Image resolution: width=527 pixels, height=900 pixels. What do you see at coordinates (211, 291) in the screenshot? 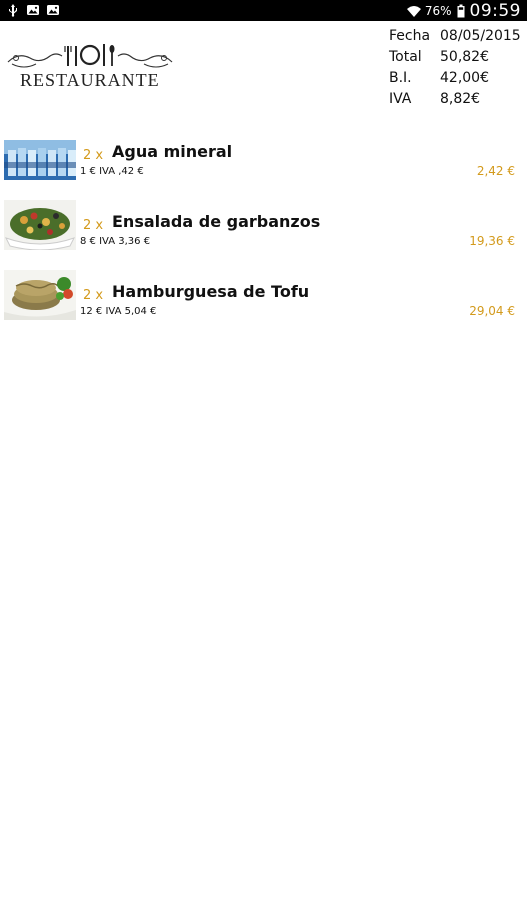
I see `item-name: Hamburguesa de Tofu` at bounding box center [211, 291].